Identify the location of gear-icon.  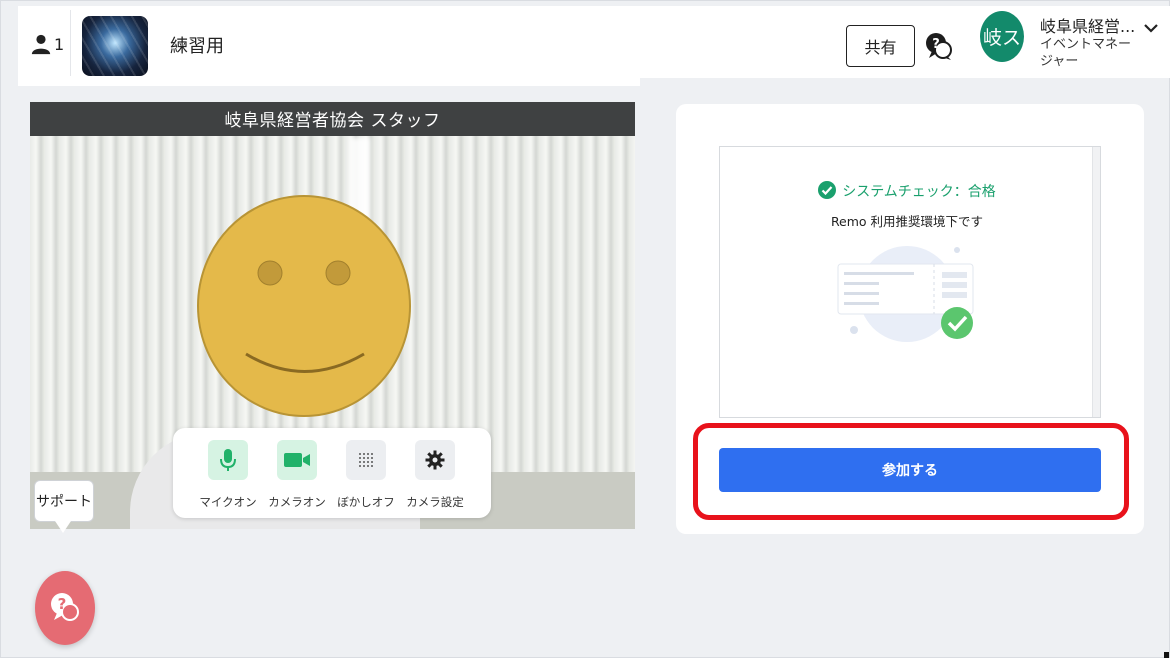
(435, 460).